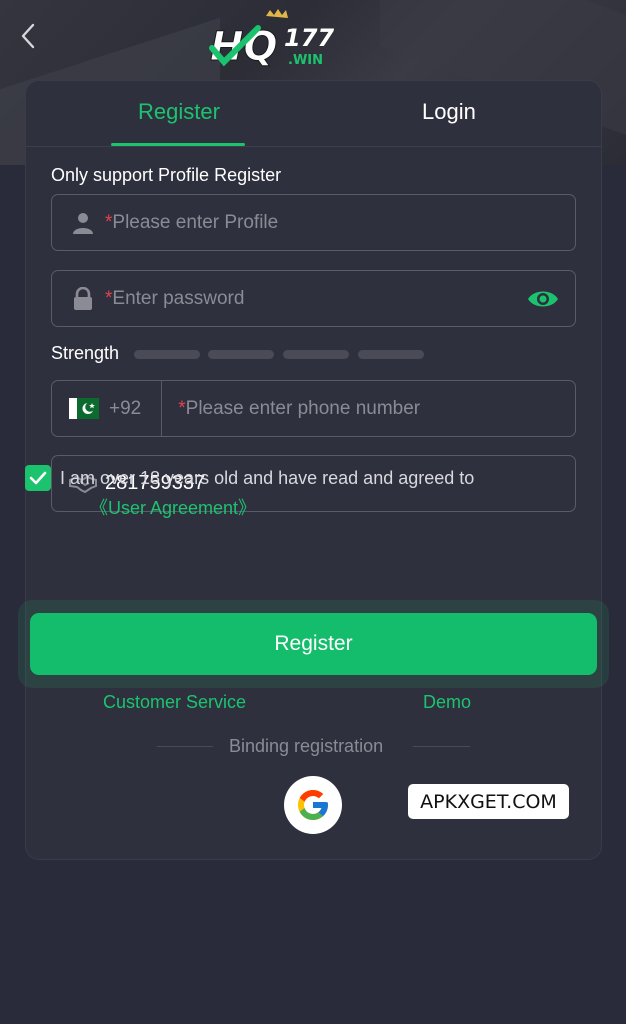 The height and width of the screenshot is (1024, 626). Describe the element at coordinates (182, 408) in the screenshot. I see `required-mark: *` at that location.